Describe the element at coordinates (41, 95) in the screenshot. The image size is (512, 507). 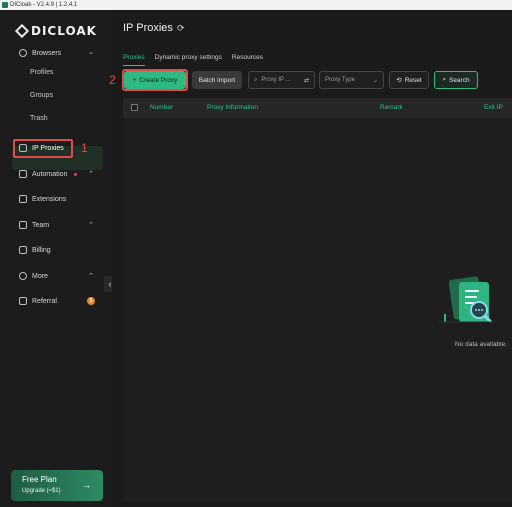
I see `sidebar-item-groups: Groups` at that location.